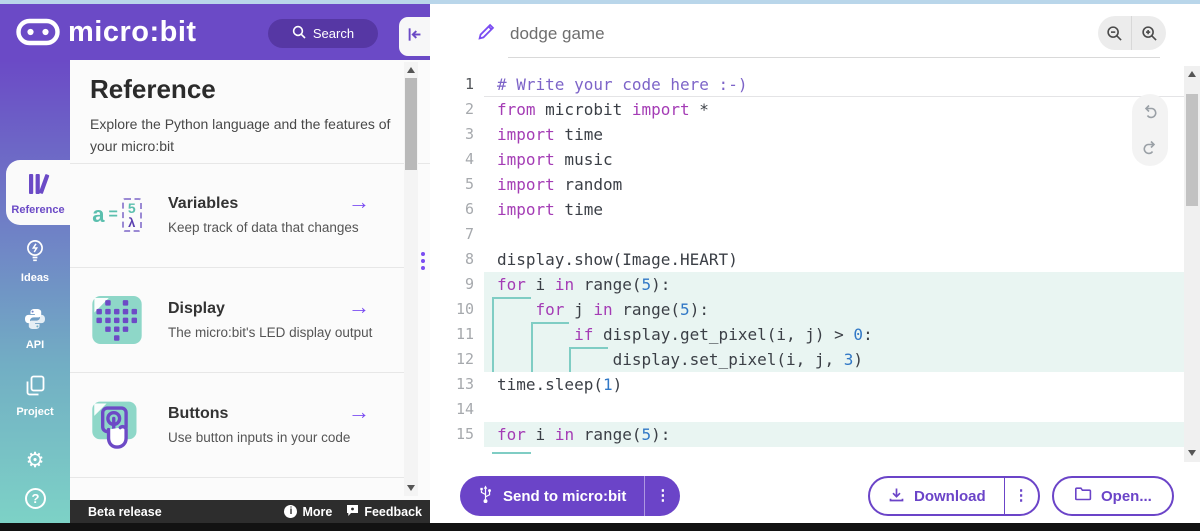 This screenshot has height=531, width=1200. I want to click on send-to-microbit-button: Send to micro:bit ⋮, so click(570, 496).